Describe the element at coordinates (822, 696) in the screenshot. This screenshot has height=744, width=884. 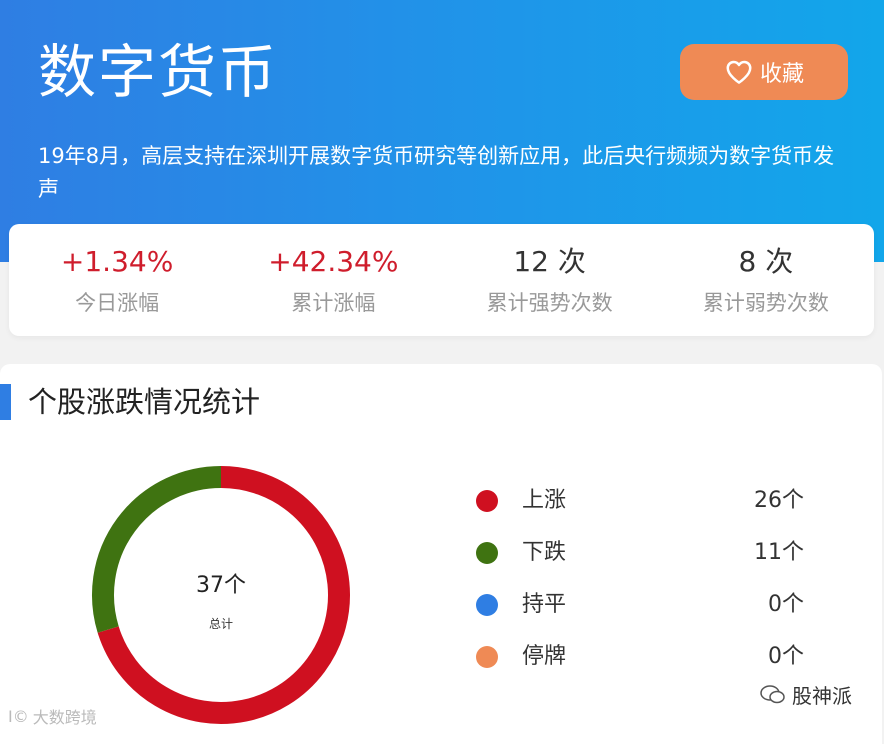
I see `watermark-right-text: 股神派` at that location.